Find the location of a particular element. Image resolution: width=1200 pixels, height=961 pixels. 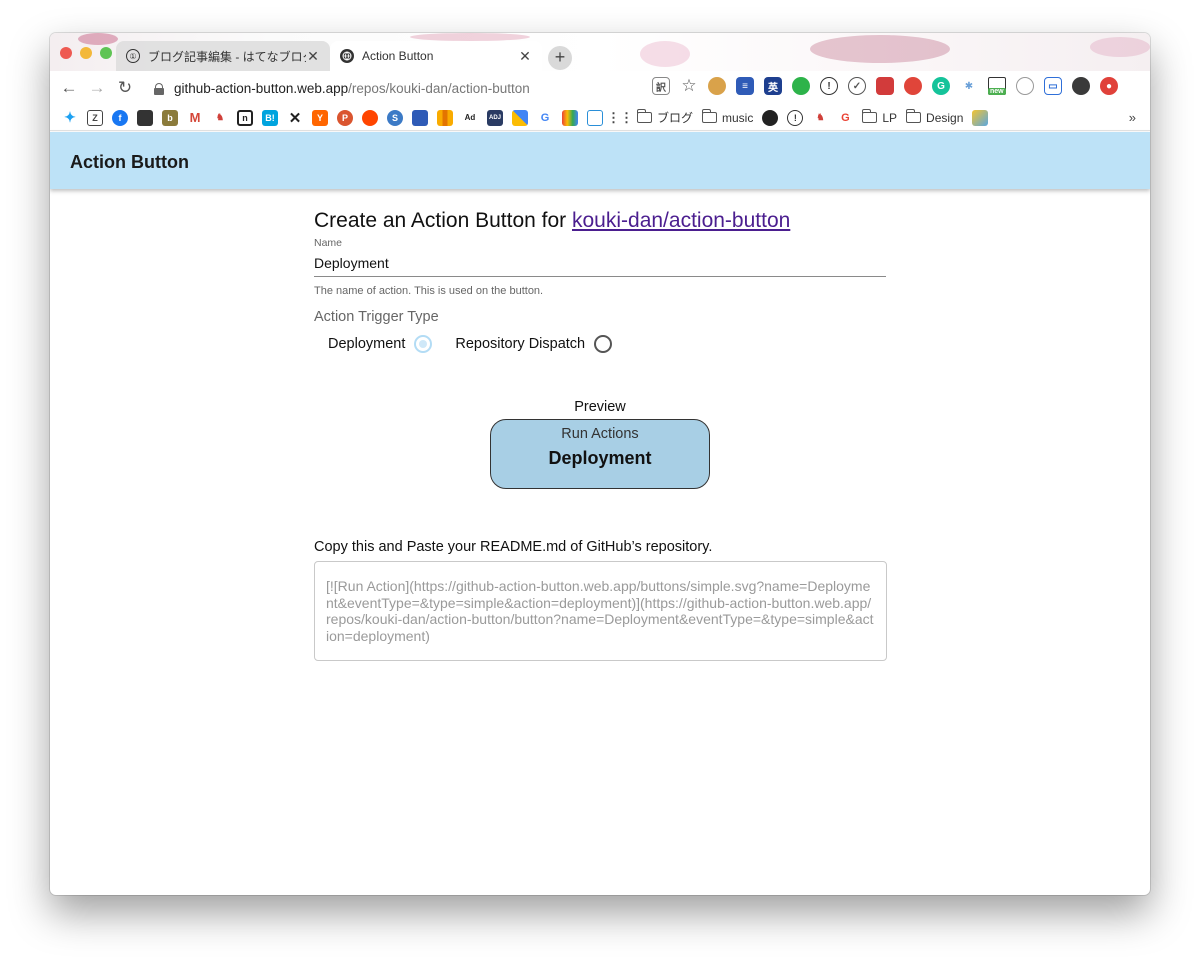

zenn-icon: Z is located at coordinates (95, 117).